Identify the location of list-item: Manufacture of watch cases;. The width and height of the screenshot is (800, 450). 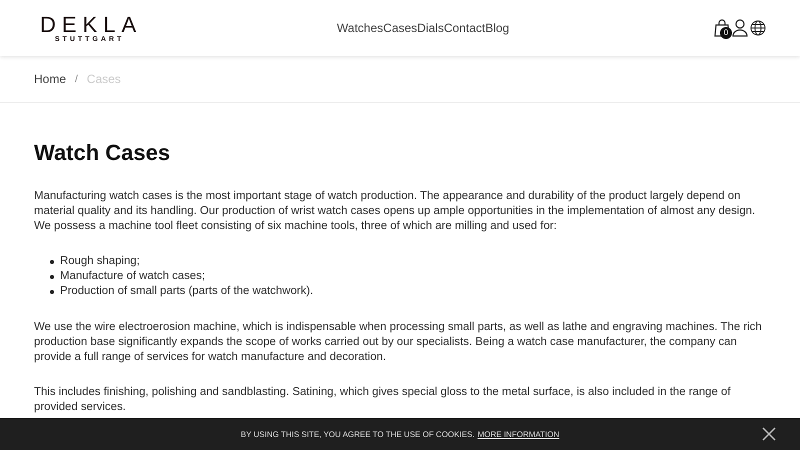
(132, 276).